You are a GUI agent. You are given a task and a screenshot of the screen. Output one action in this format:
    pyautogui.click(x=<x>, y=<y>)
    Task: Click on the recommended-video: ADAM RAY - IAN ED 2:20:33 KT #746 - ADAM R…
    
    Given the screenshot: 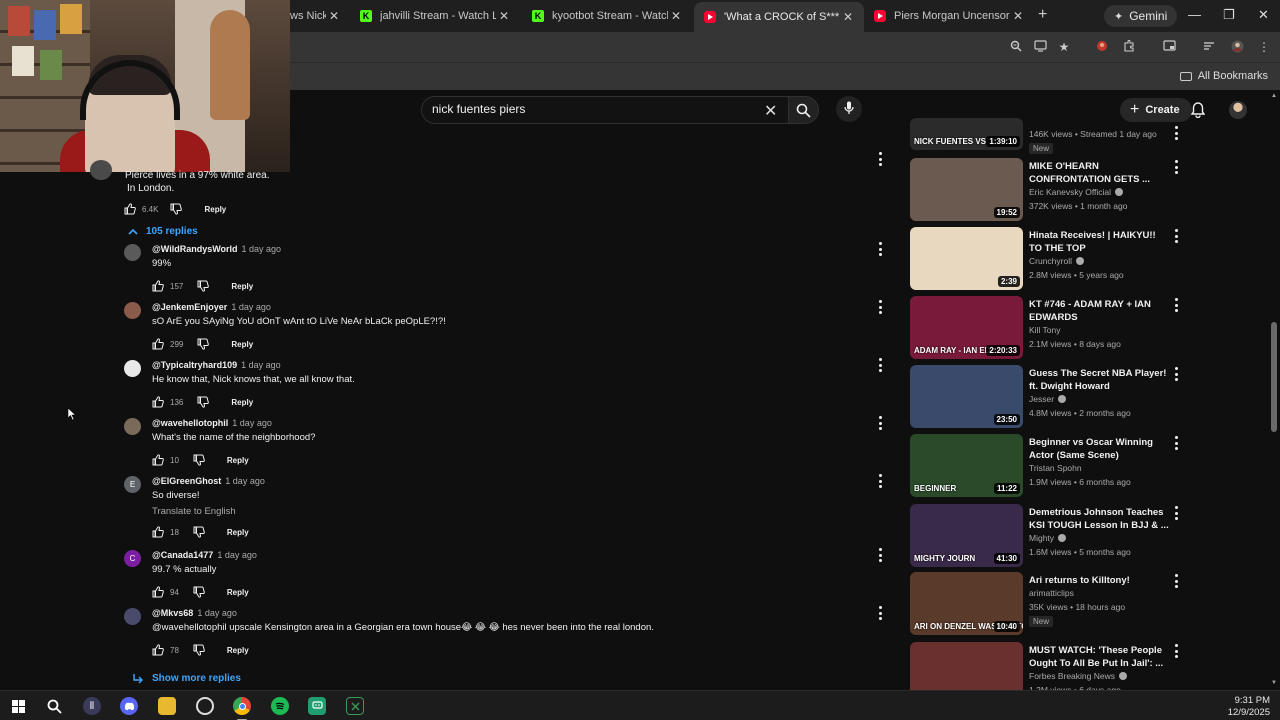 What is the action you would take?
    pyautogui.click(x=1050, y=328)
    